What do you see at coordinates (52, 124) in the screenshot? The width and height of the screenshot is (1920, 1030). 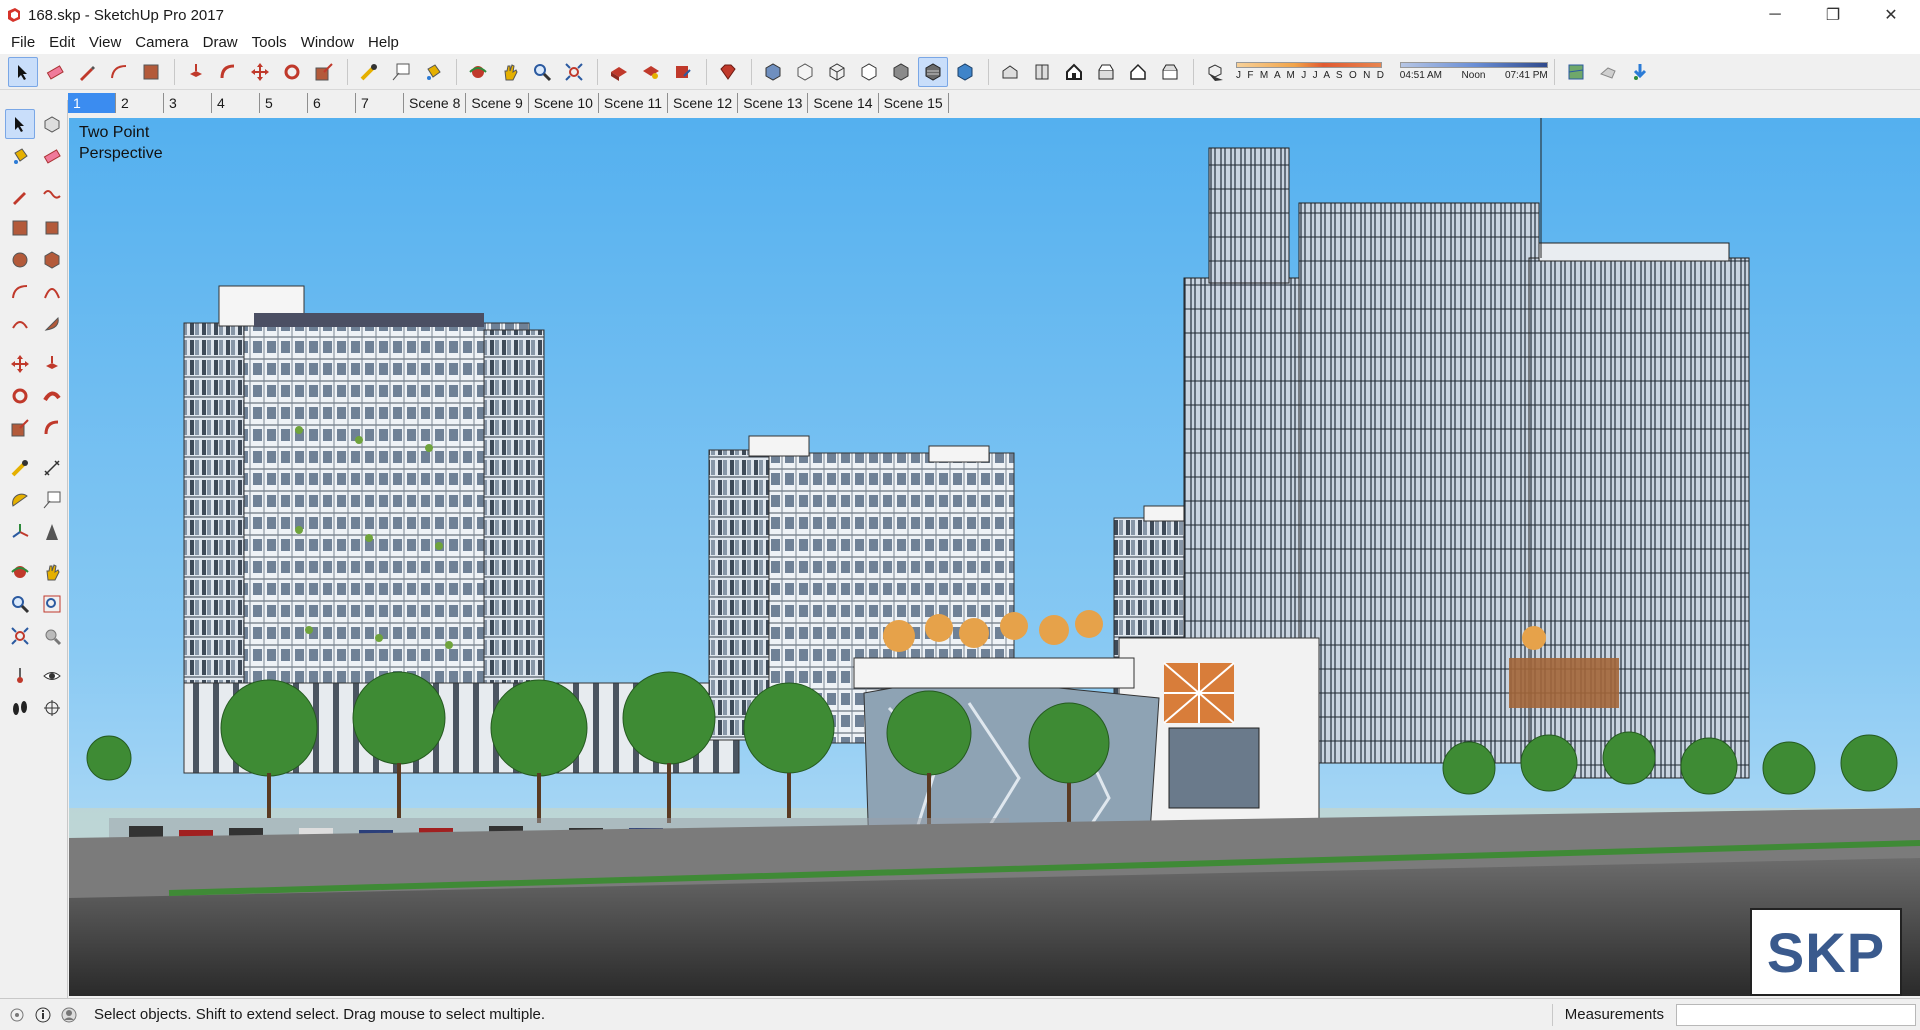 I see `make-component-tool` at bounding box center [52, 124].